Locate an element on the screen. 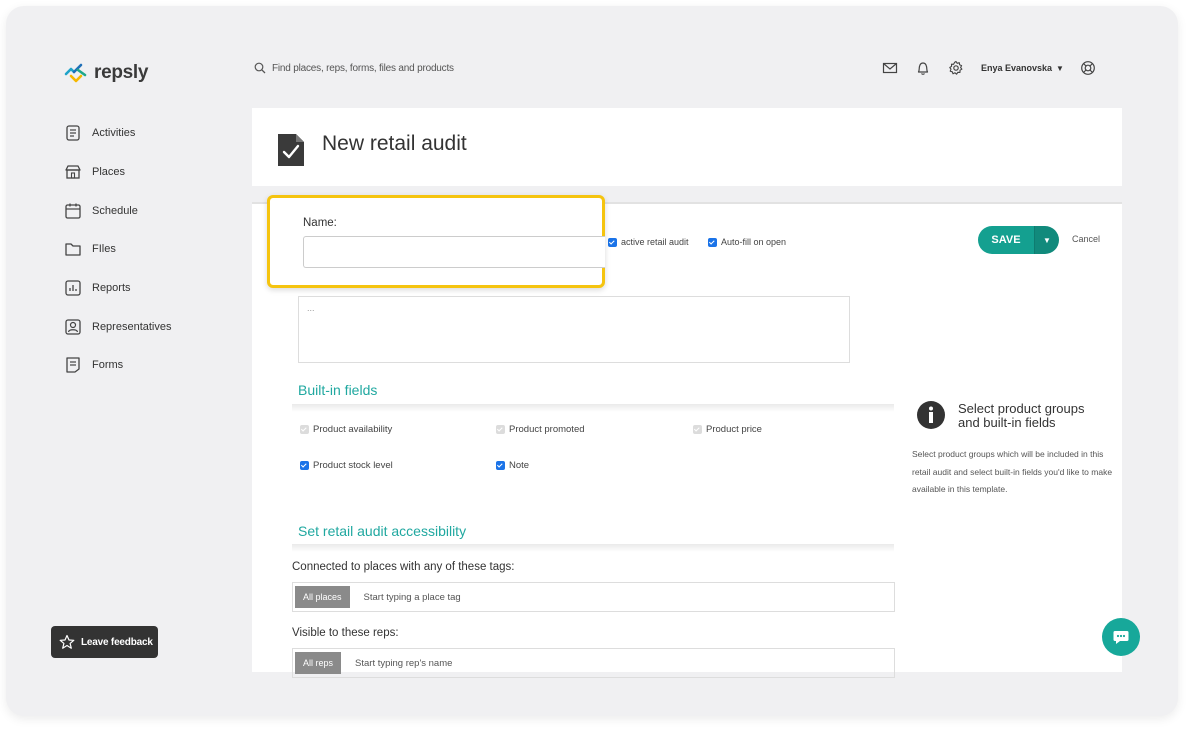  sidebar-item-label: Places is located at coordinates (109, 172).